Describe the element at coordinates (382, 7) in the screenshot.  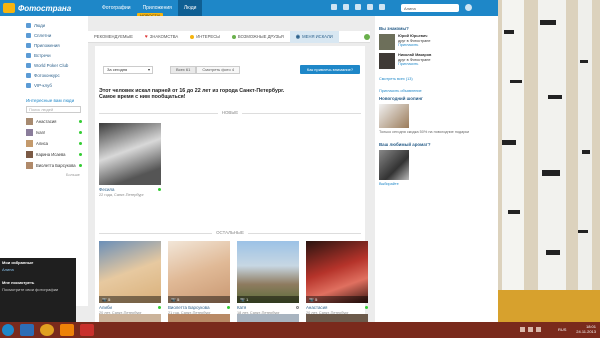
I see `wallet-icon` at that location.